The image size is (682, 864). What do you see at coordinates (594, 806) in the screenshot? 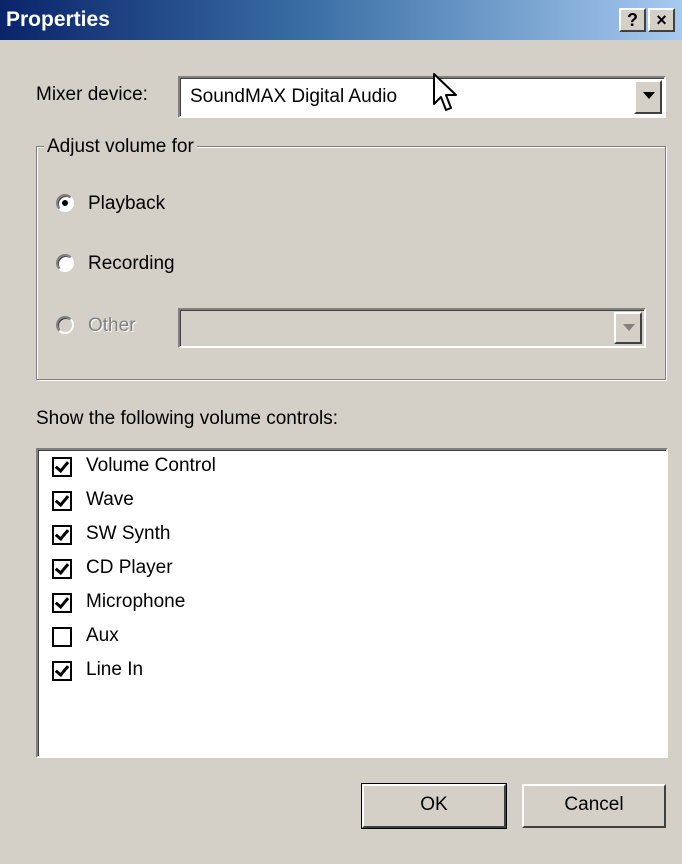
I see `cancel-button: Cancel` at bounding box center [594, 806].